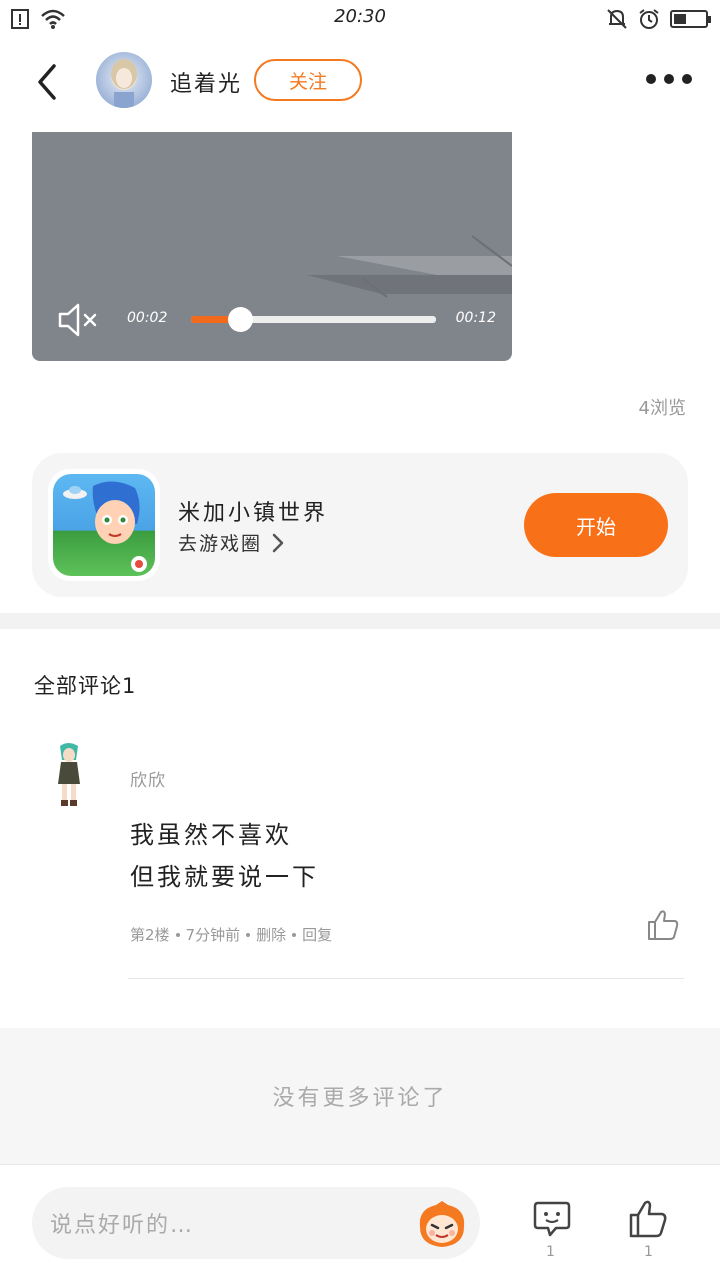 This screenshot has width=720, height=1280. I want to click on comment-username: 欣欣, so click(148, 778).